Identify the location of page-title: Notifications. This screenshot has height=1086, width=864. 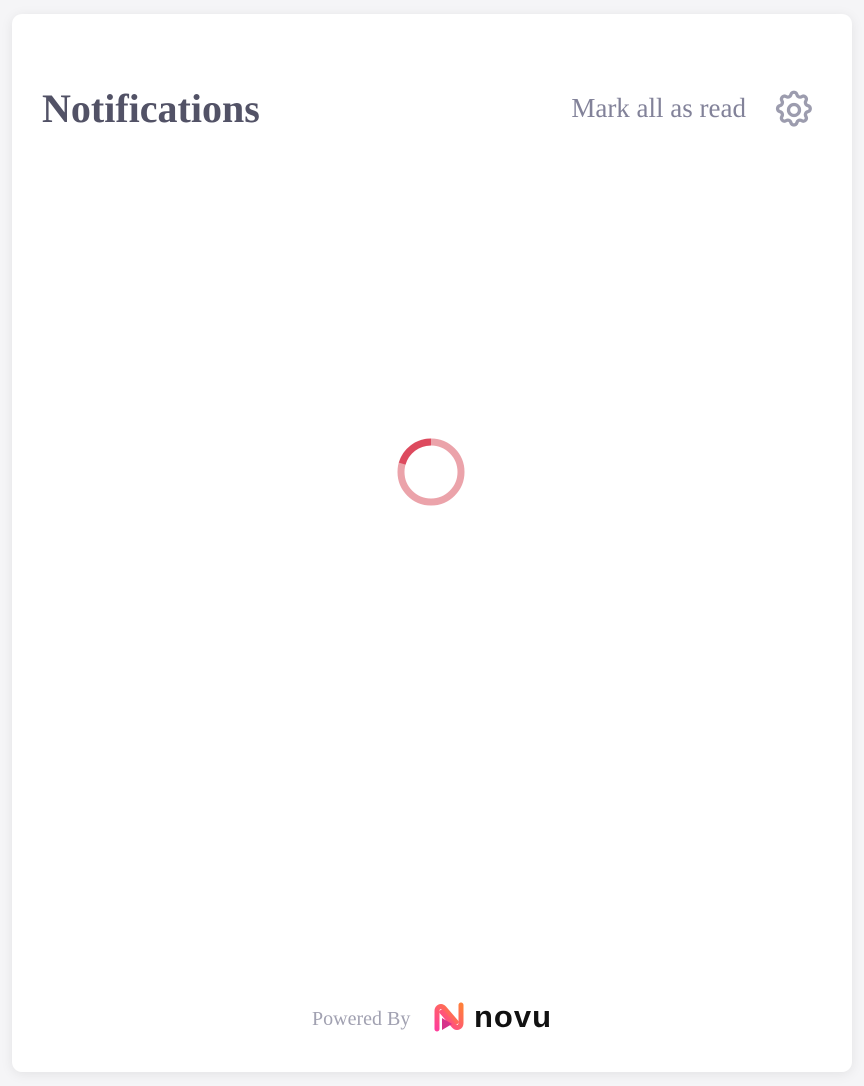
(151, 108).